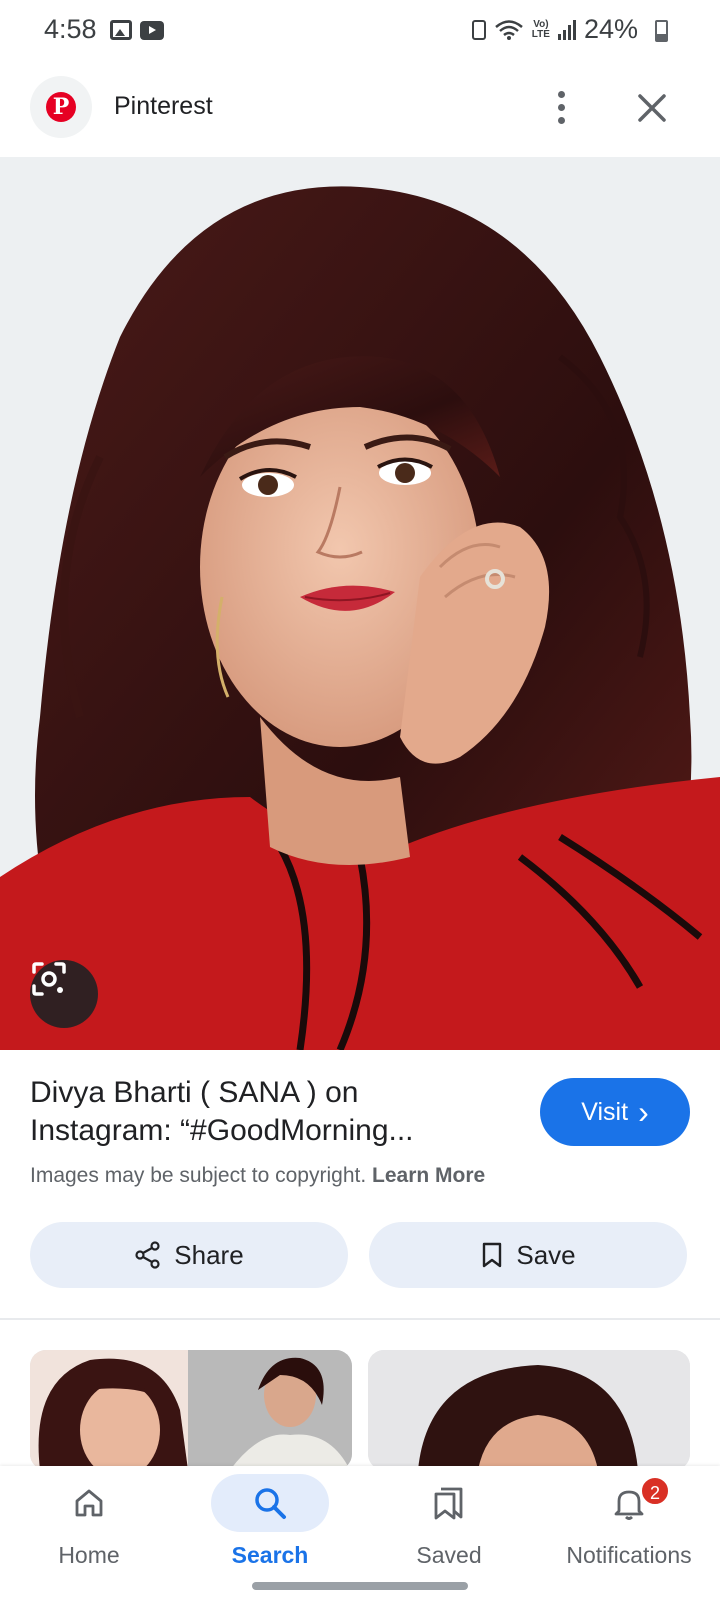 The height and width of the screenshot is (1600, 720). I want to click on chevron-right-icon: ›, so click(643, 1112).